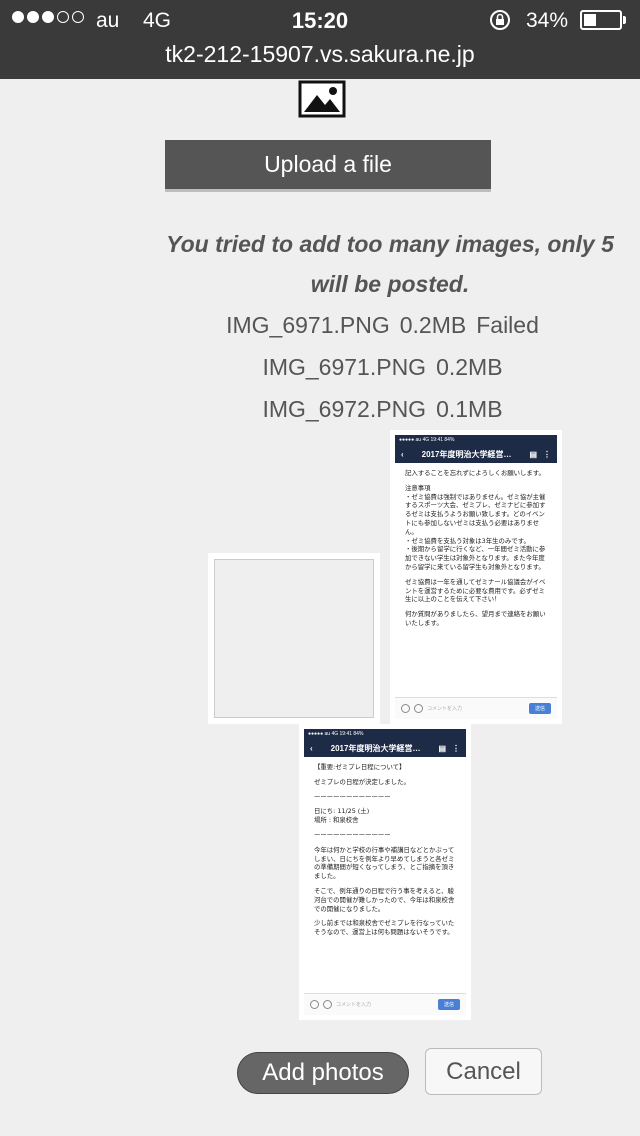 The image size is (640, 1136). I want to click on file-row: IMG_6971.PNG 0.2MB, so click(382, 367).